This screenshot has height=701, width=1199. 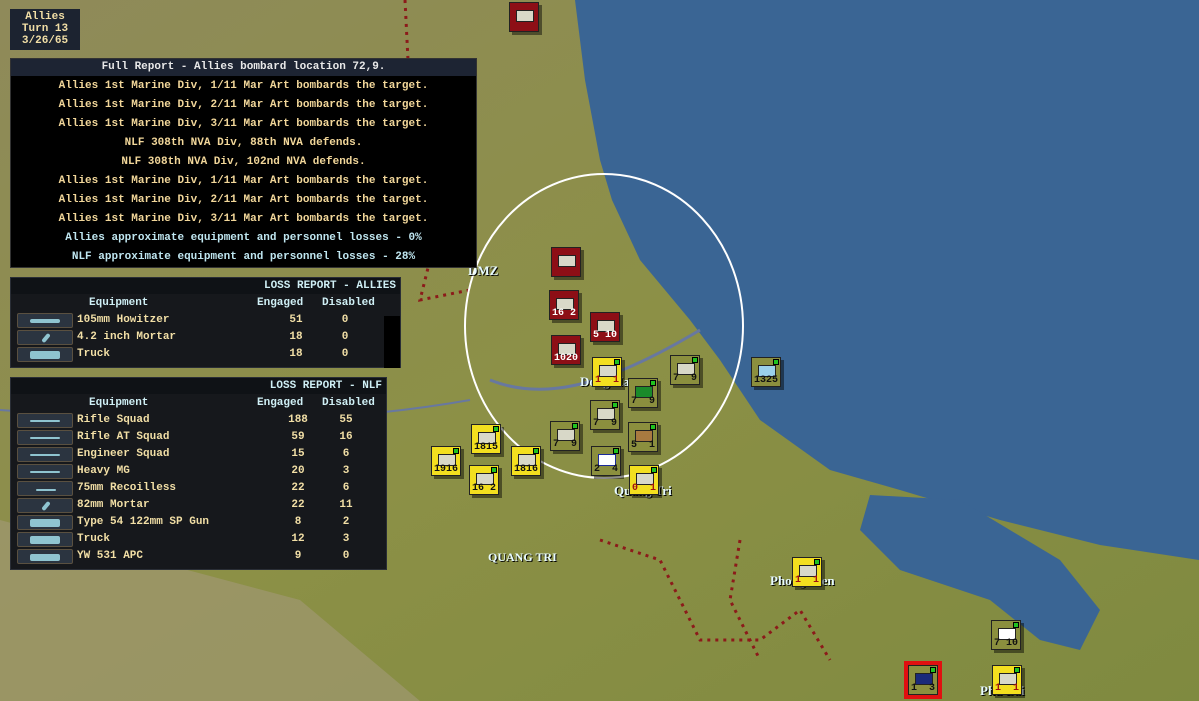 What do you see at coordinates (298, 539) in the screenshot?
I see `engaged-count: 12` at bounding box center [298, 539].